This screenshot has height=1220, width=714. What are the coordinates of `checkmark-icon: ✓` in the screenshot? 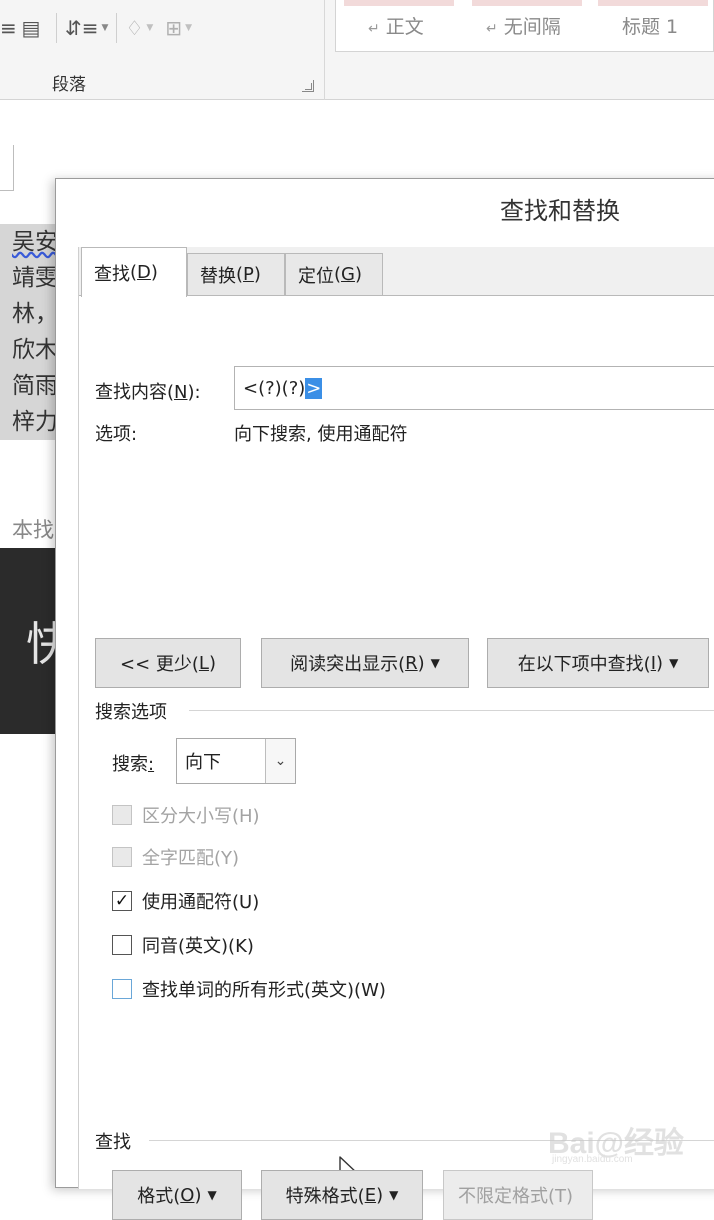 It's located at (122, 900).